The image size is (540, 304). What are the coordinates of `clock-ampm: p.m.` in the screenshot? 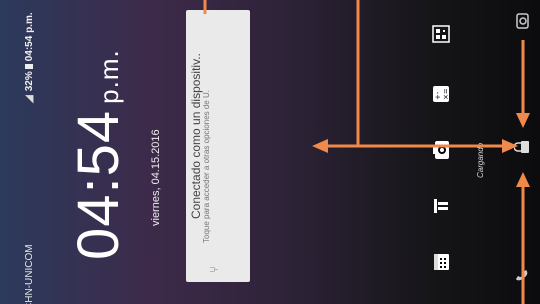 It's located at (109, 76).